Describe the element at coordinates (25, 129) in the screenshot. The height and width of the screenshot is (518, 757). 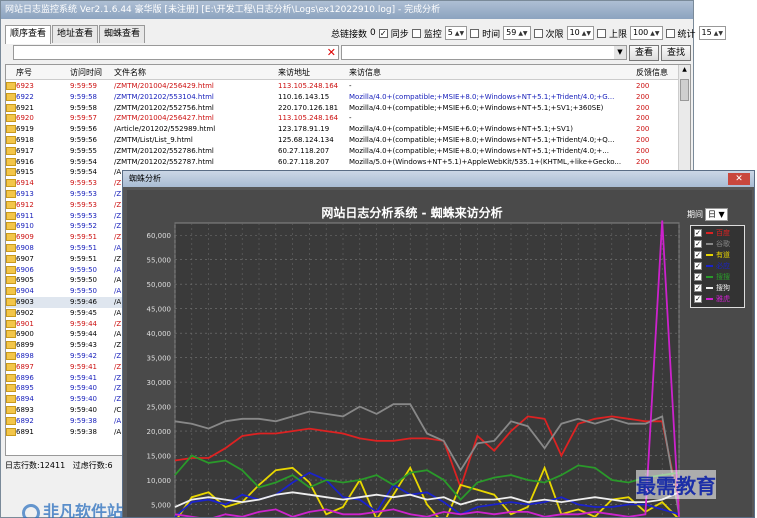
I see `cell-id: 6919` at that location.